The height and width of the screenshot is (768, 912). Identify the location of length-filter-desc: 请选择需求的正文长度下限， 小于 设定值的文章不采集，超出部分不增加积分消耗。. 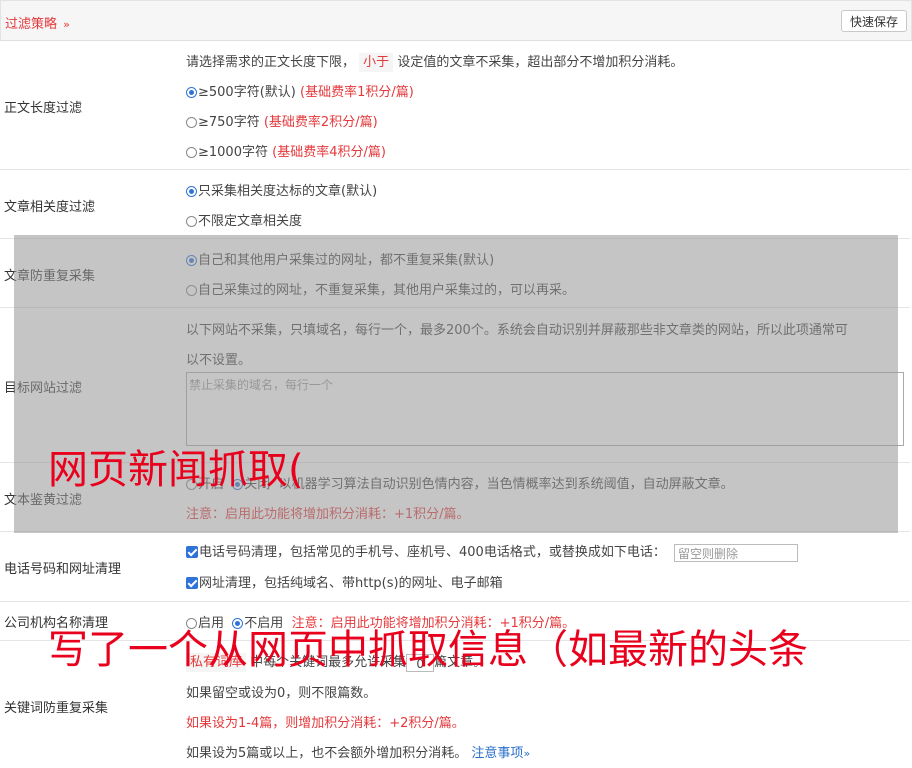
(435, 61).